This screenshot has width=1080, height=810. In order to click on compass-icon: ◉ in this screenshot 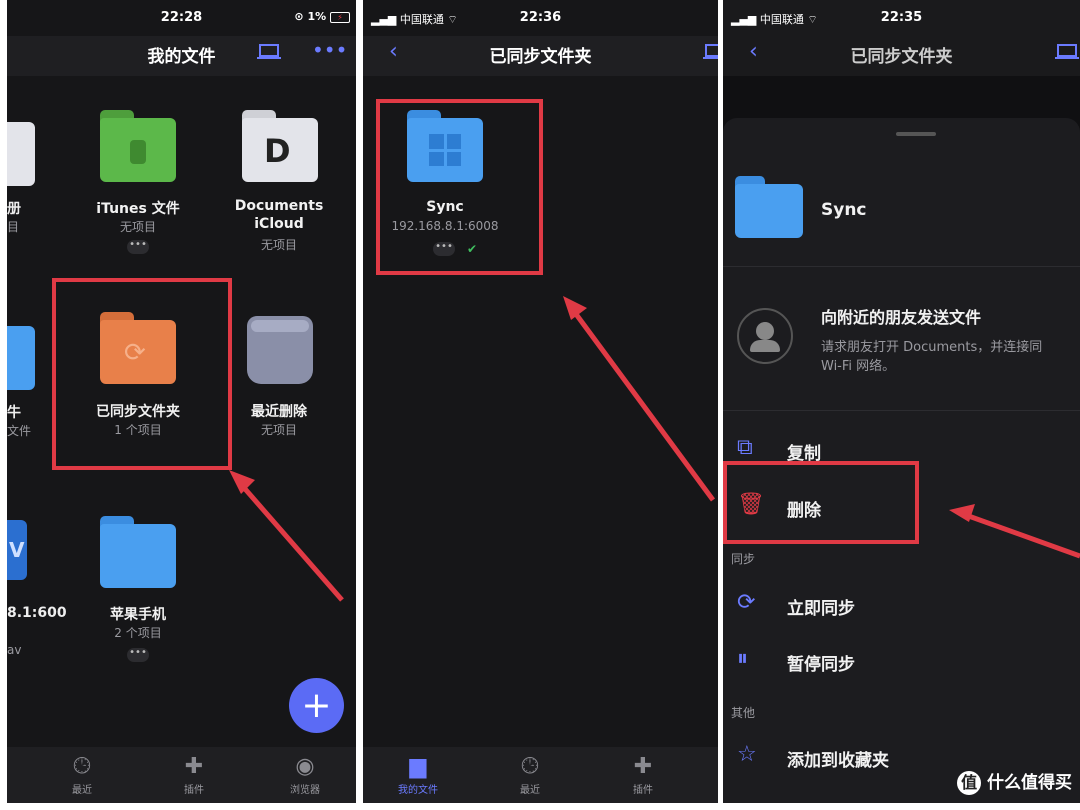, I will do `click(305, 766)`.